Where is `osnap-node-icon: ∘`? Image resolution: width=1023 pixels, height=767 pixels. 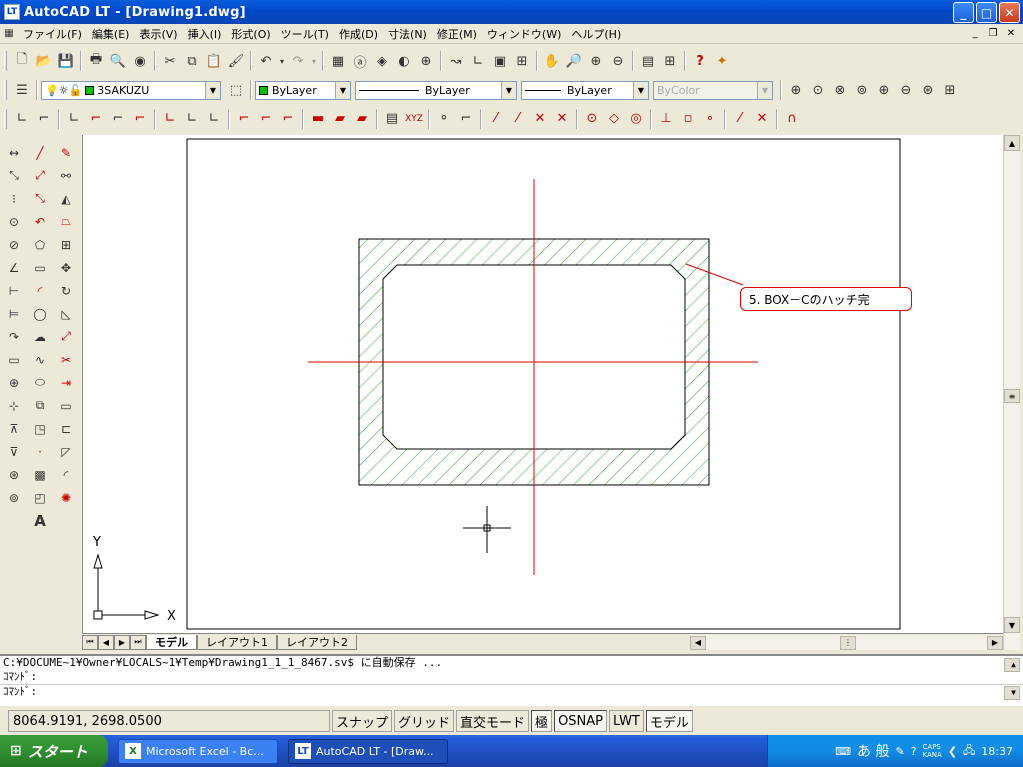 osnap-node-icon: ∘ is located at coordinates (710, 119).